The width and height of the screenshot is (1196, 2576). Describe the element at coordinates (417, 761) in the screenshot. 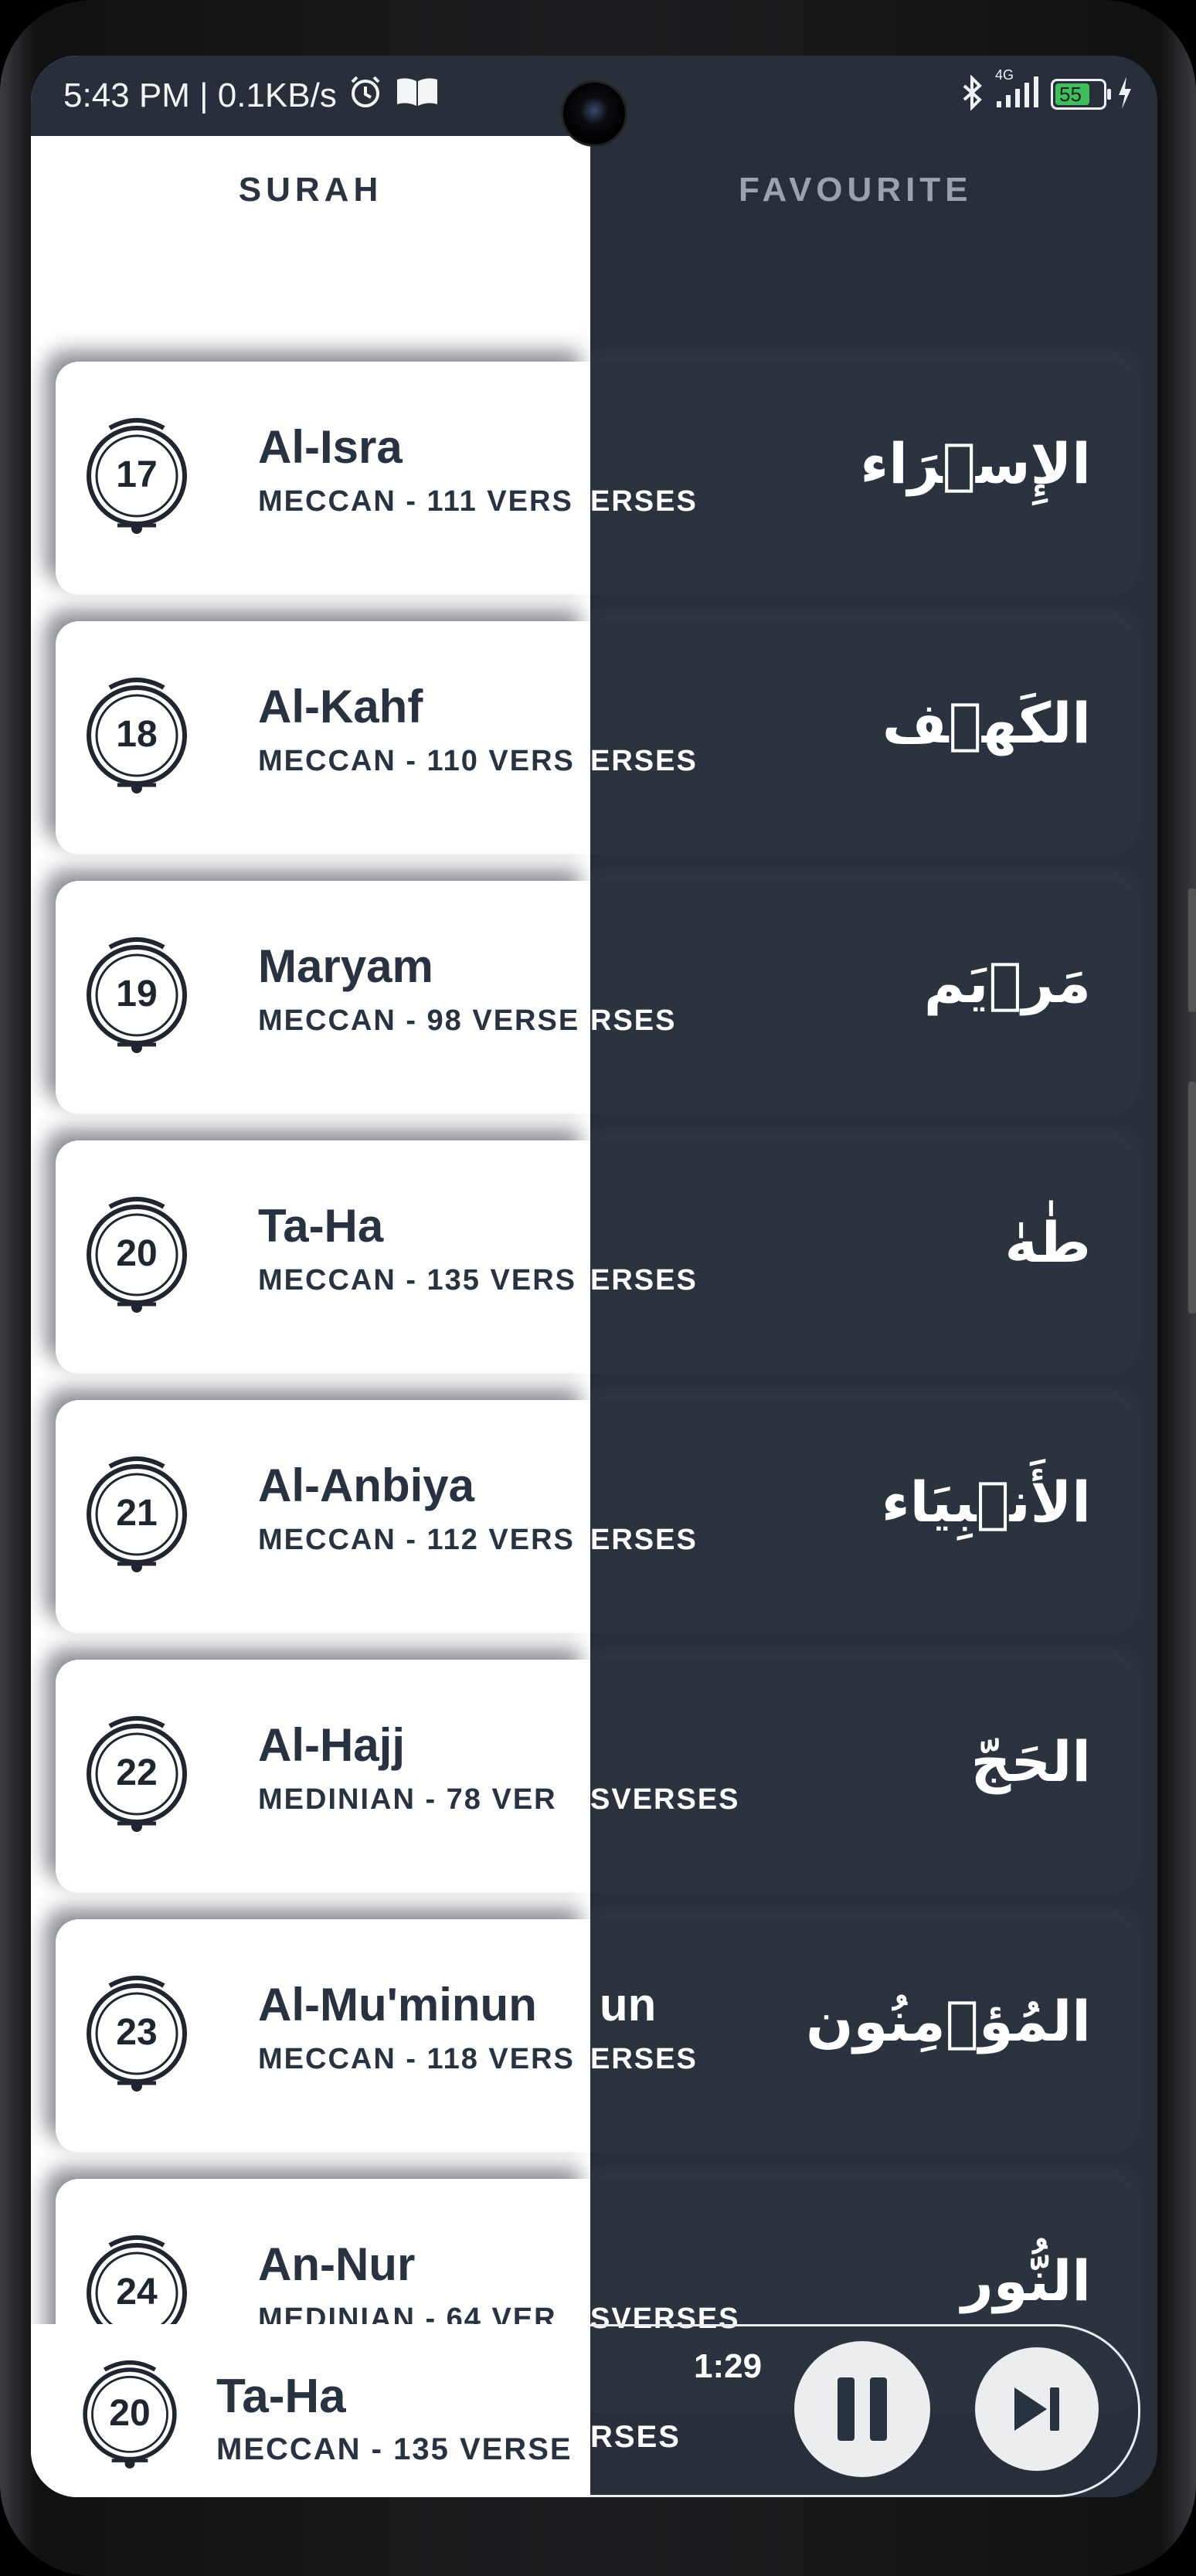

I see `surah-meta: MECCAN - 110 VERS` at that location.